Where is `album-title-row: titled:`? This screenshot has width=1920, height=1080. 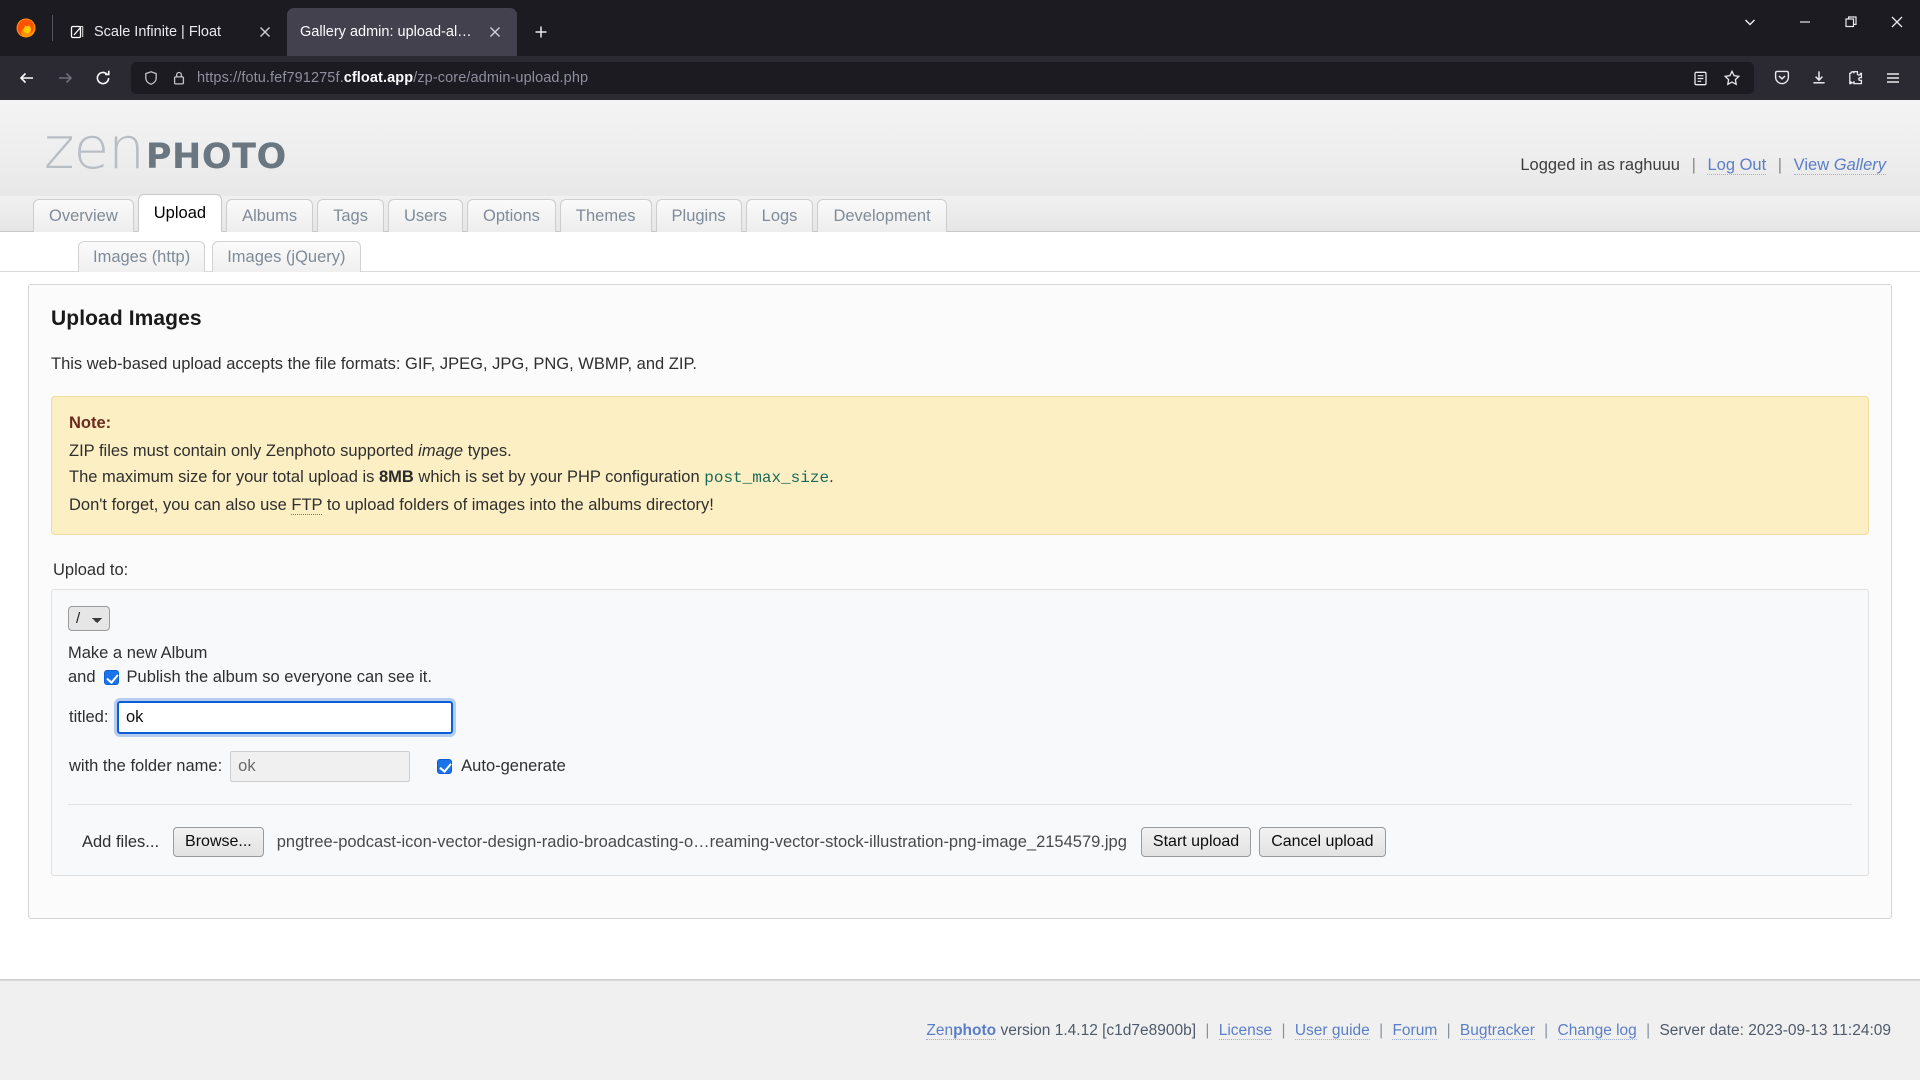
album-title-row: titled: is located at coordinates (960, 718).